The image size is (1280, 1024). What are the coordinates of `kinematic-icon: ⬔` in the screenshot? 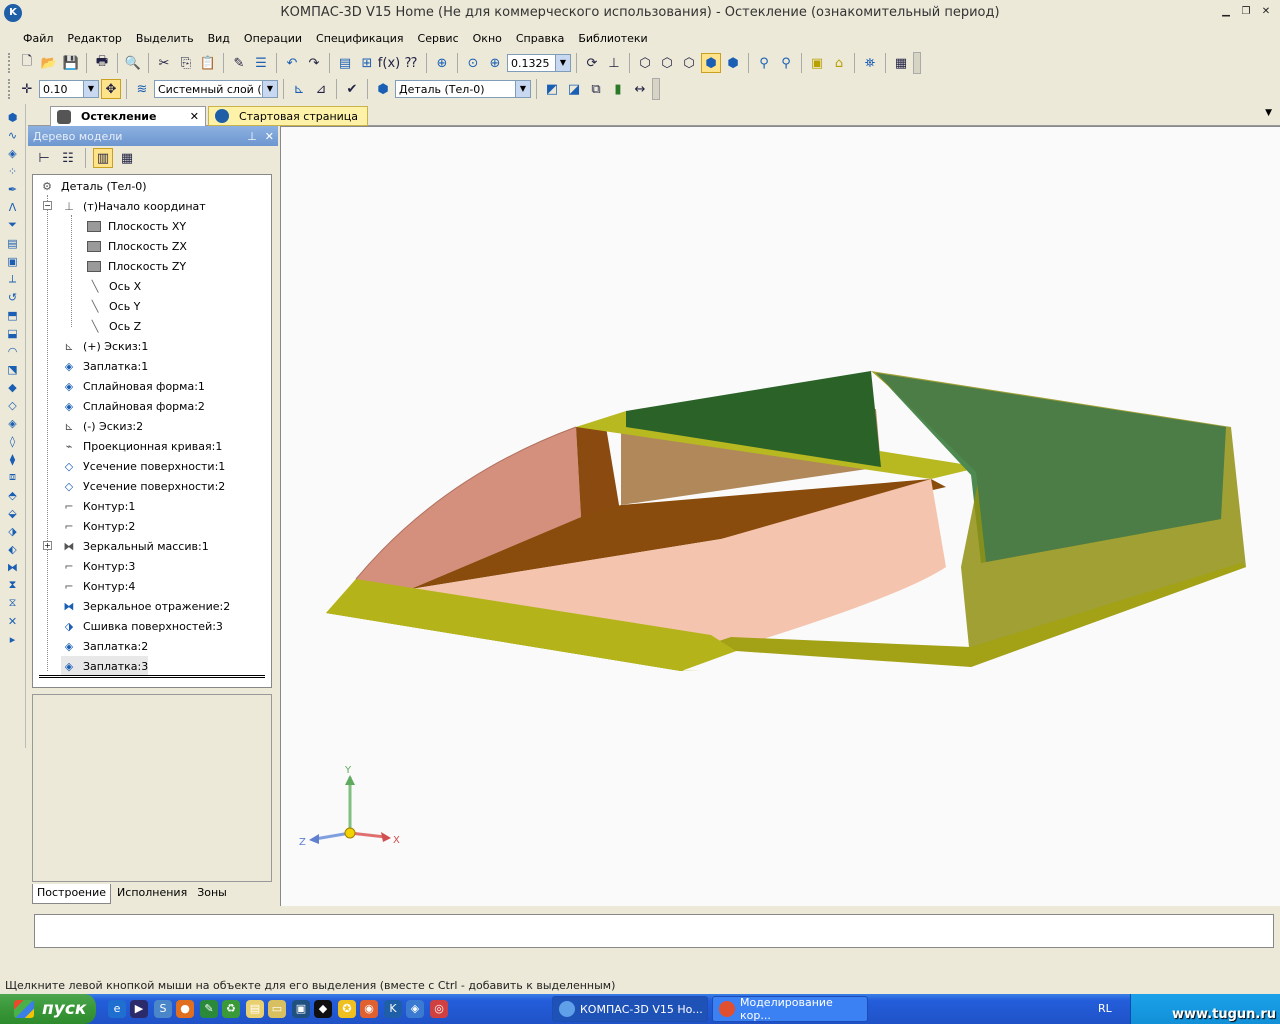 It's located at (13, 369).